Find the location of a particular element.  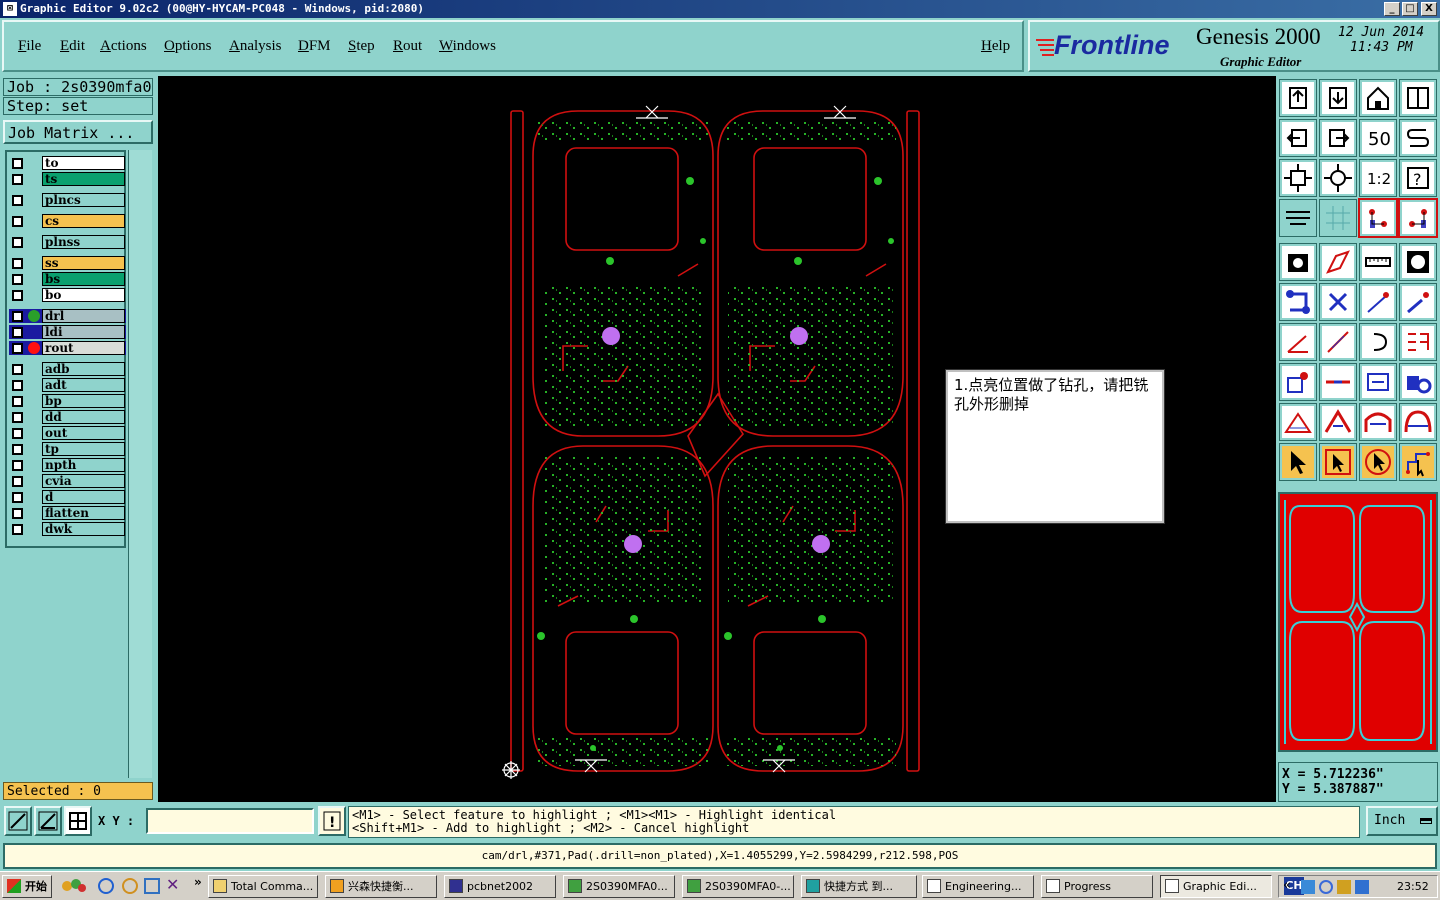

layer-row: flatten is located at coordinates (67, 513).